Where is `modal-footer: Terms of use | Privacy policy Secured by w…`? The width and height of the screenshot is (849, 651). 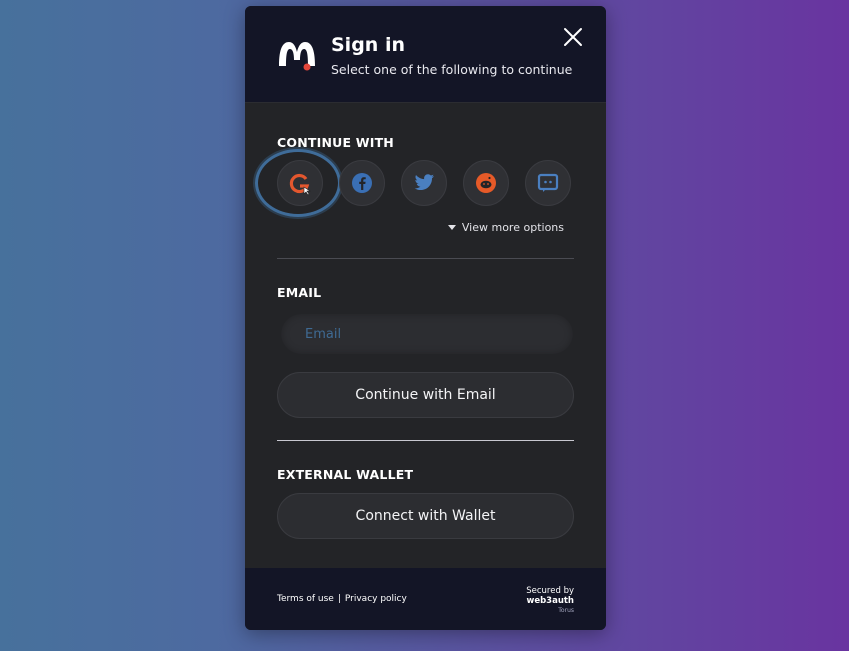
modal-footer: Terms of use | Privacy policy Secured by w… is located at coordinates (425, 599).